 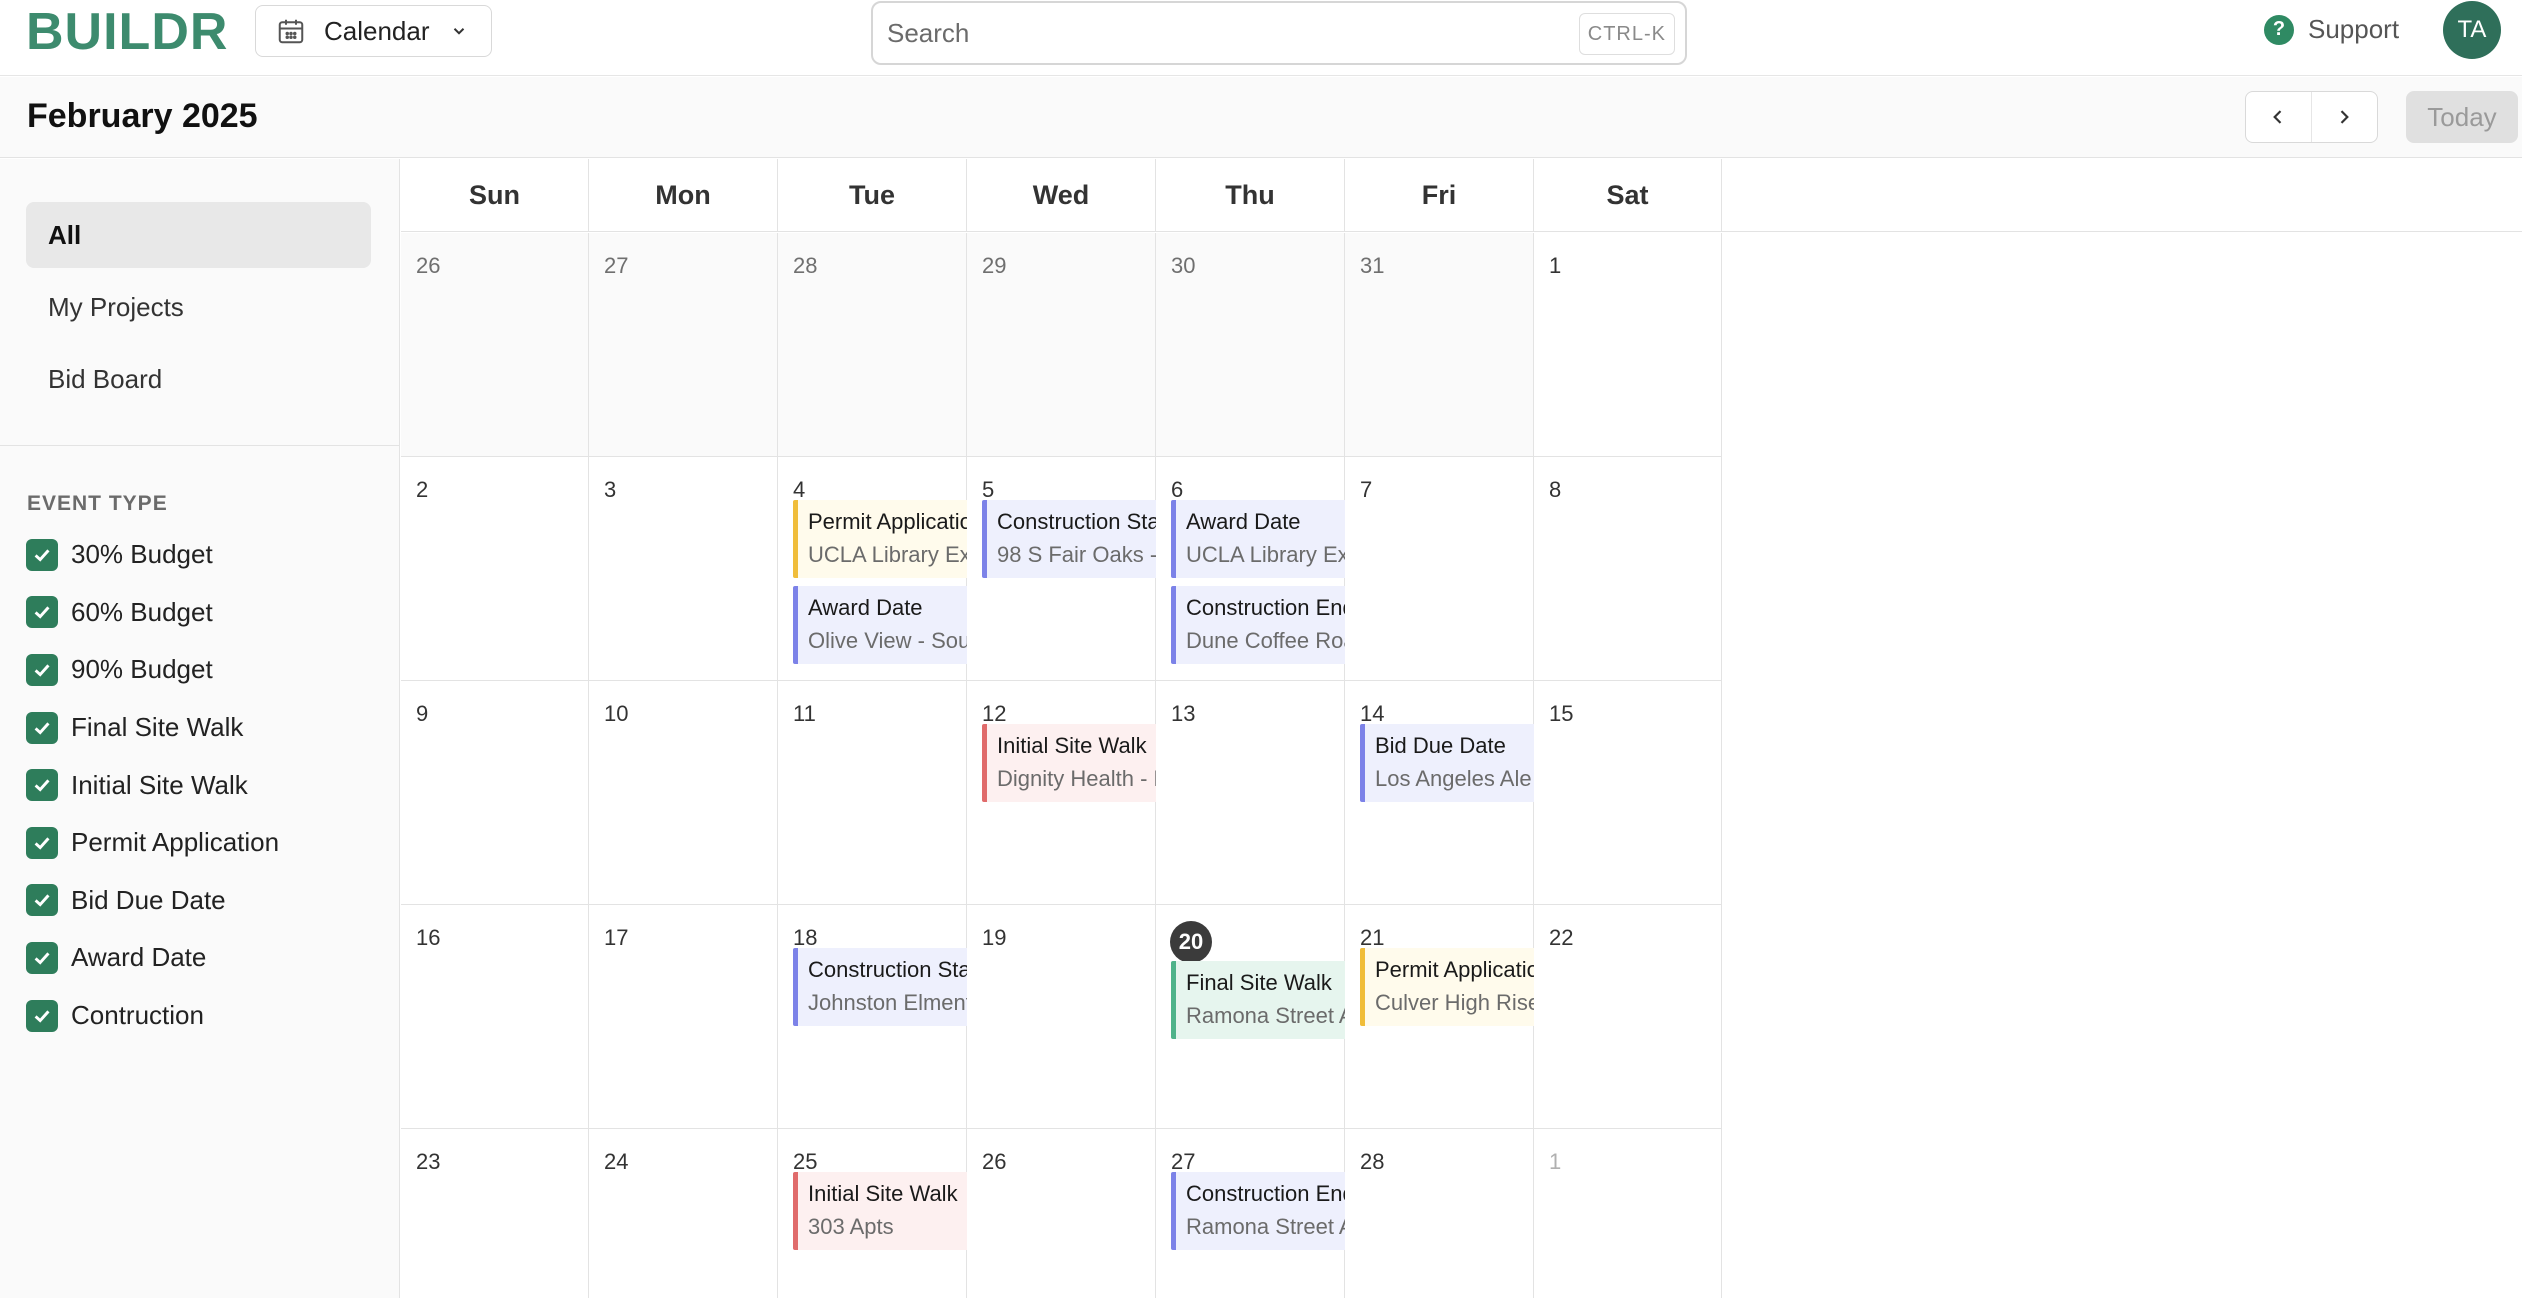 I want to click on calendar-day-cell: 3, so click(x=683, y=569).